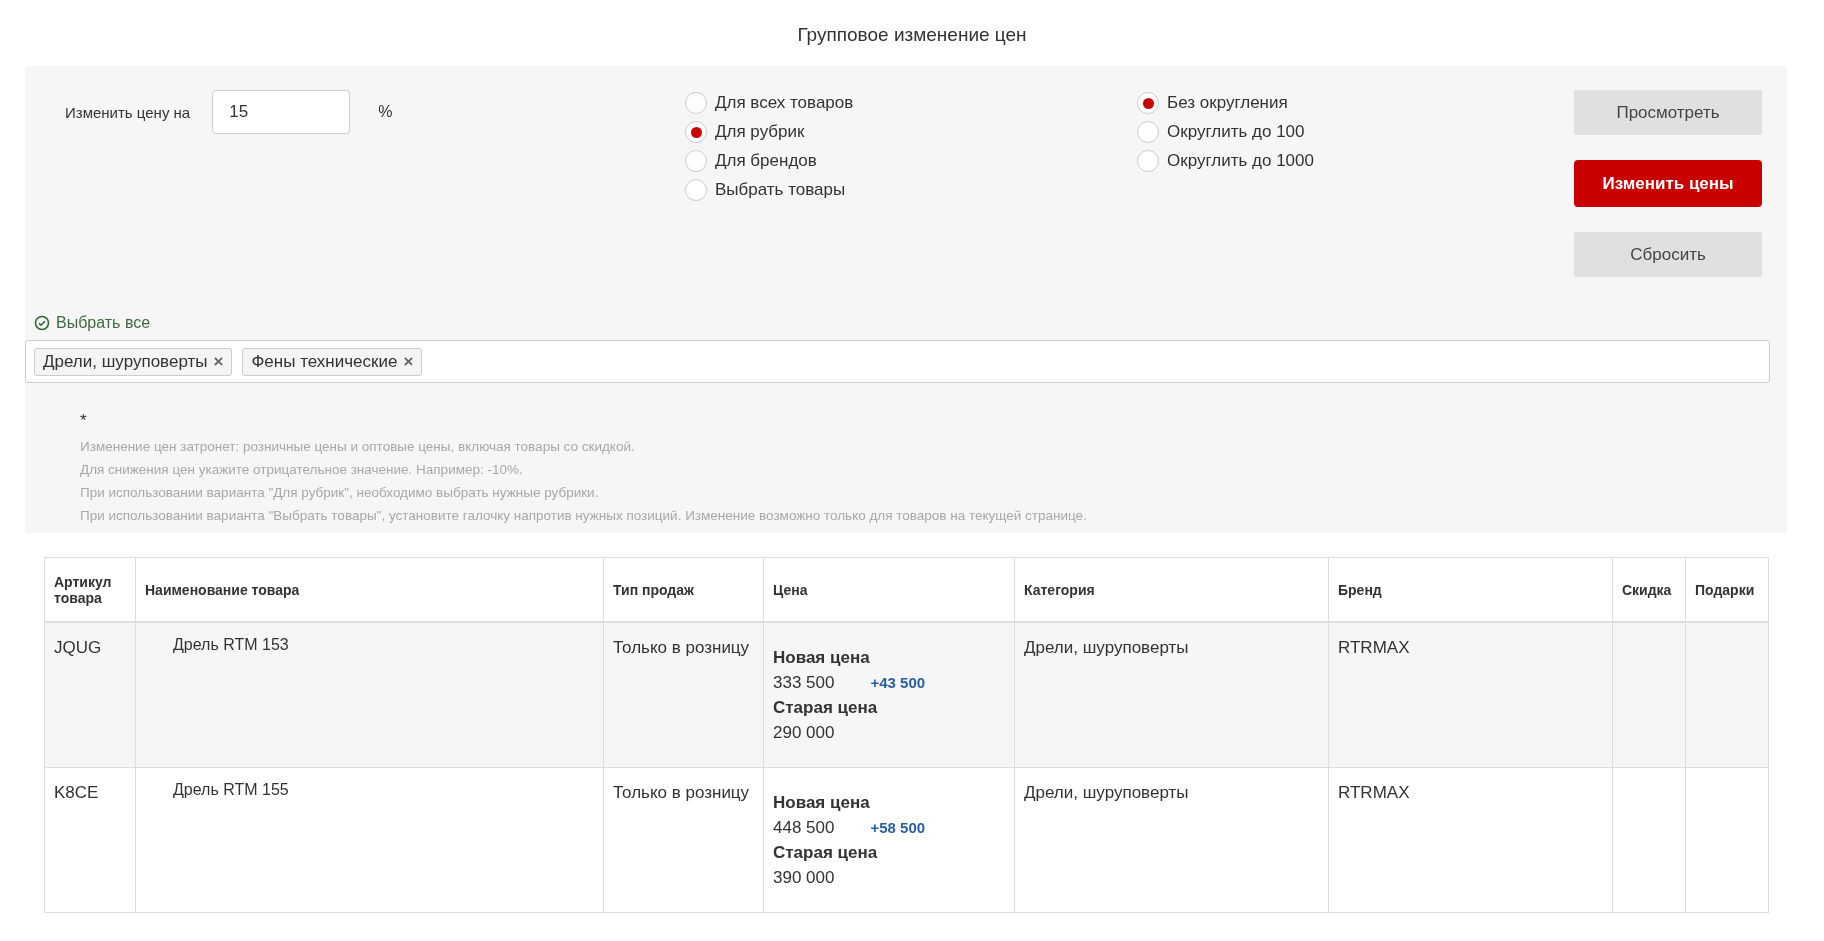  What do you see at coordinates (332, 361) in the screenshot?
I see `category-tag: Фены технические ×` at bounding box center [332, 361].